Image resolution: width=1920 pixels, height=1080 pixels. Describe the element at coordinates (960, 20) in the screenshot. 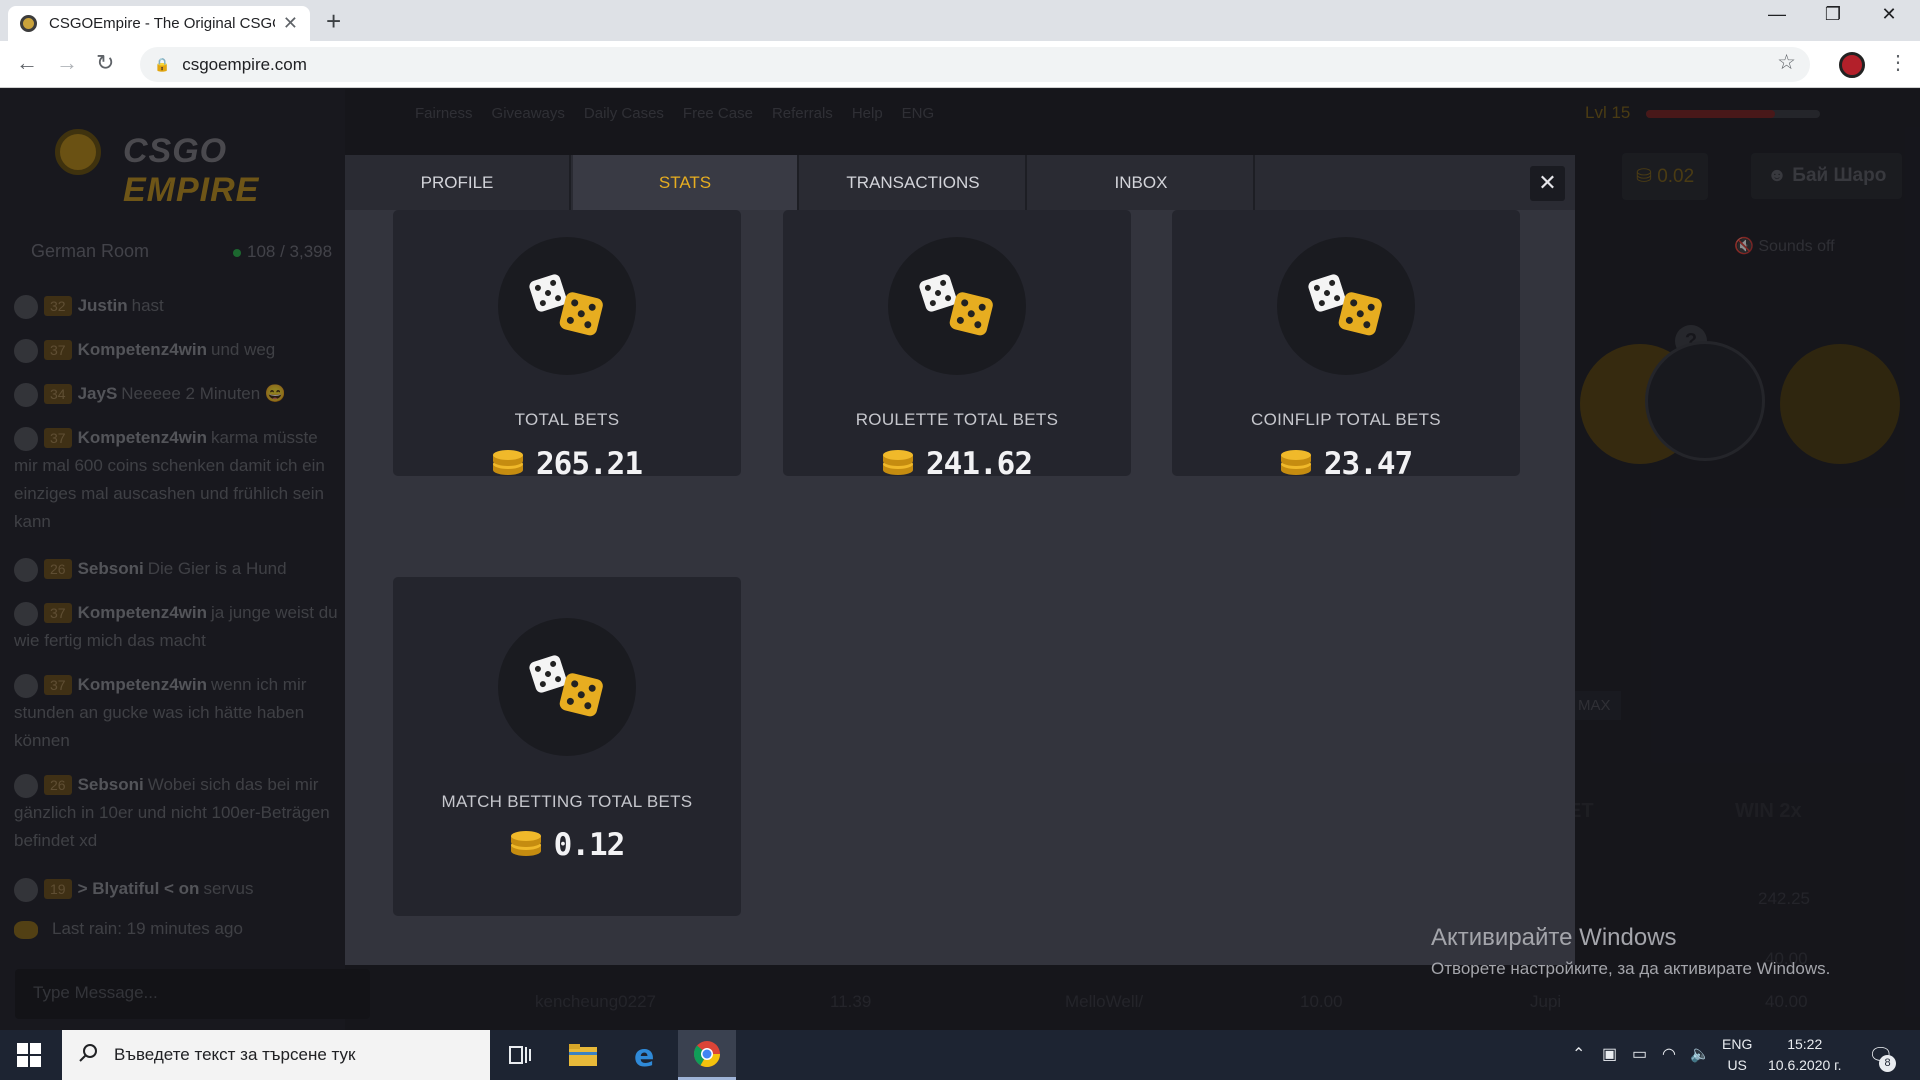

I see `browser-tab-bar: CSGOEmpire - The Original CSGO ✕ + — ❐ ✕` at that location.